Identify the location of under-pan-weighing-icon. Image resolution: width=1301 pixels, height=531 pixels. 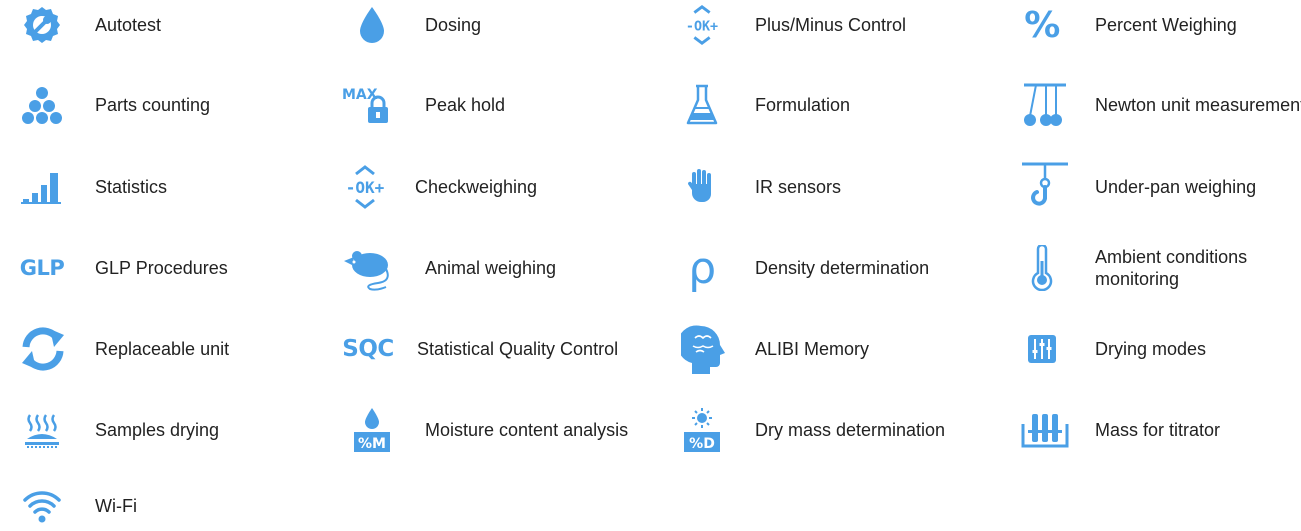
(1045, 185).